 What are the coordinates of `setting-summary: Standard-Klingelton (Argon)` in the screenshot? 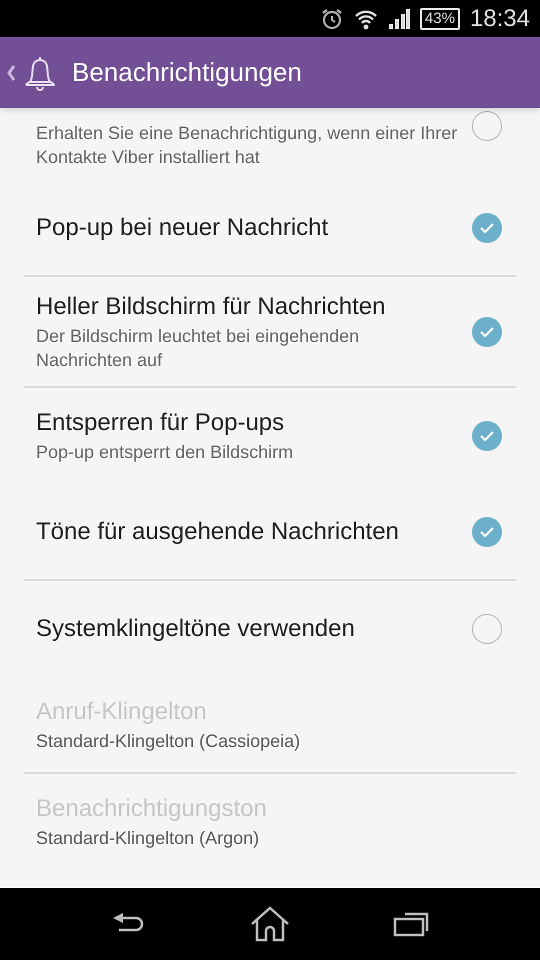 It's located at (148, 838).